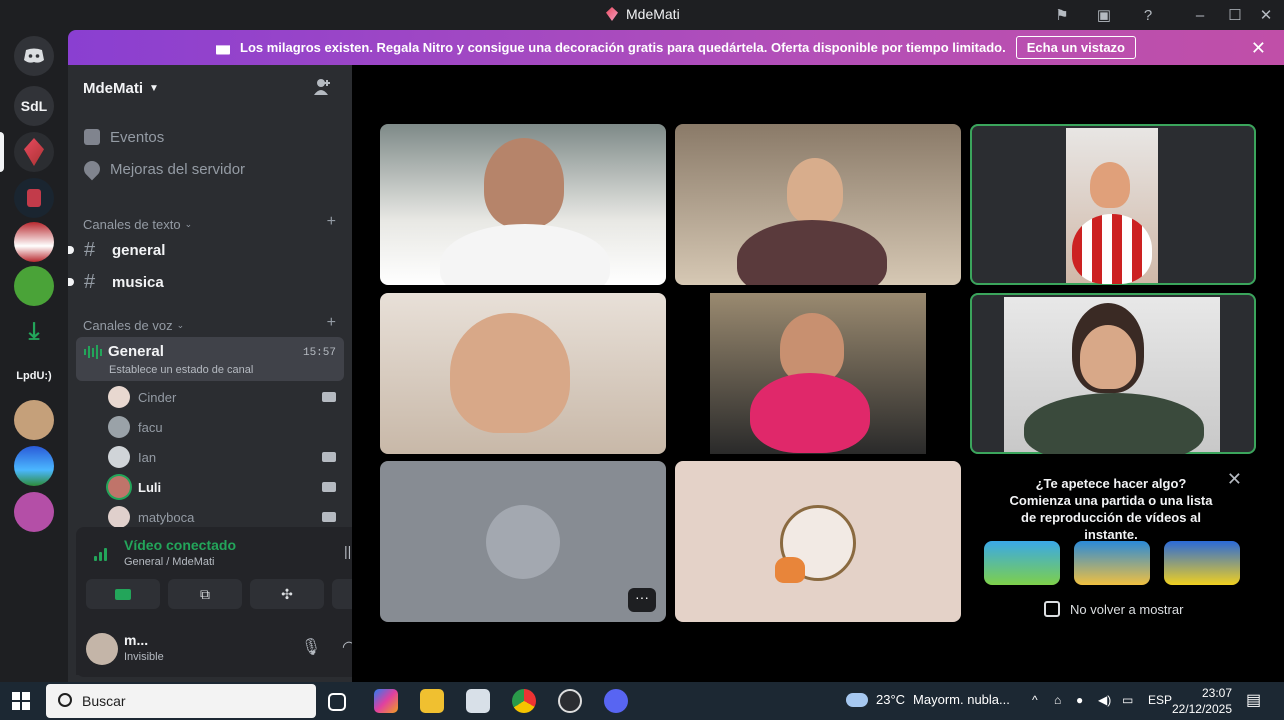 This screenshot has width=1284, height=720. Describe the element at coordinates (226, 397) in the screenshot. I see `voice-member: Cinder` at that location.